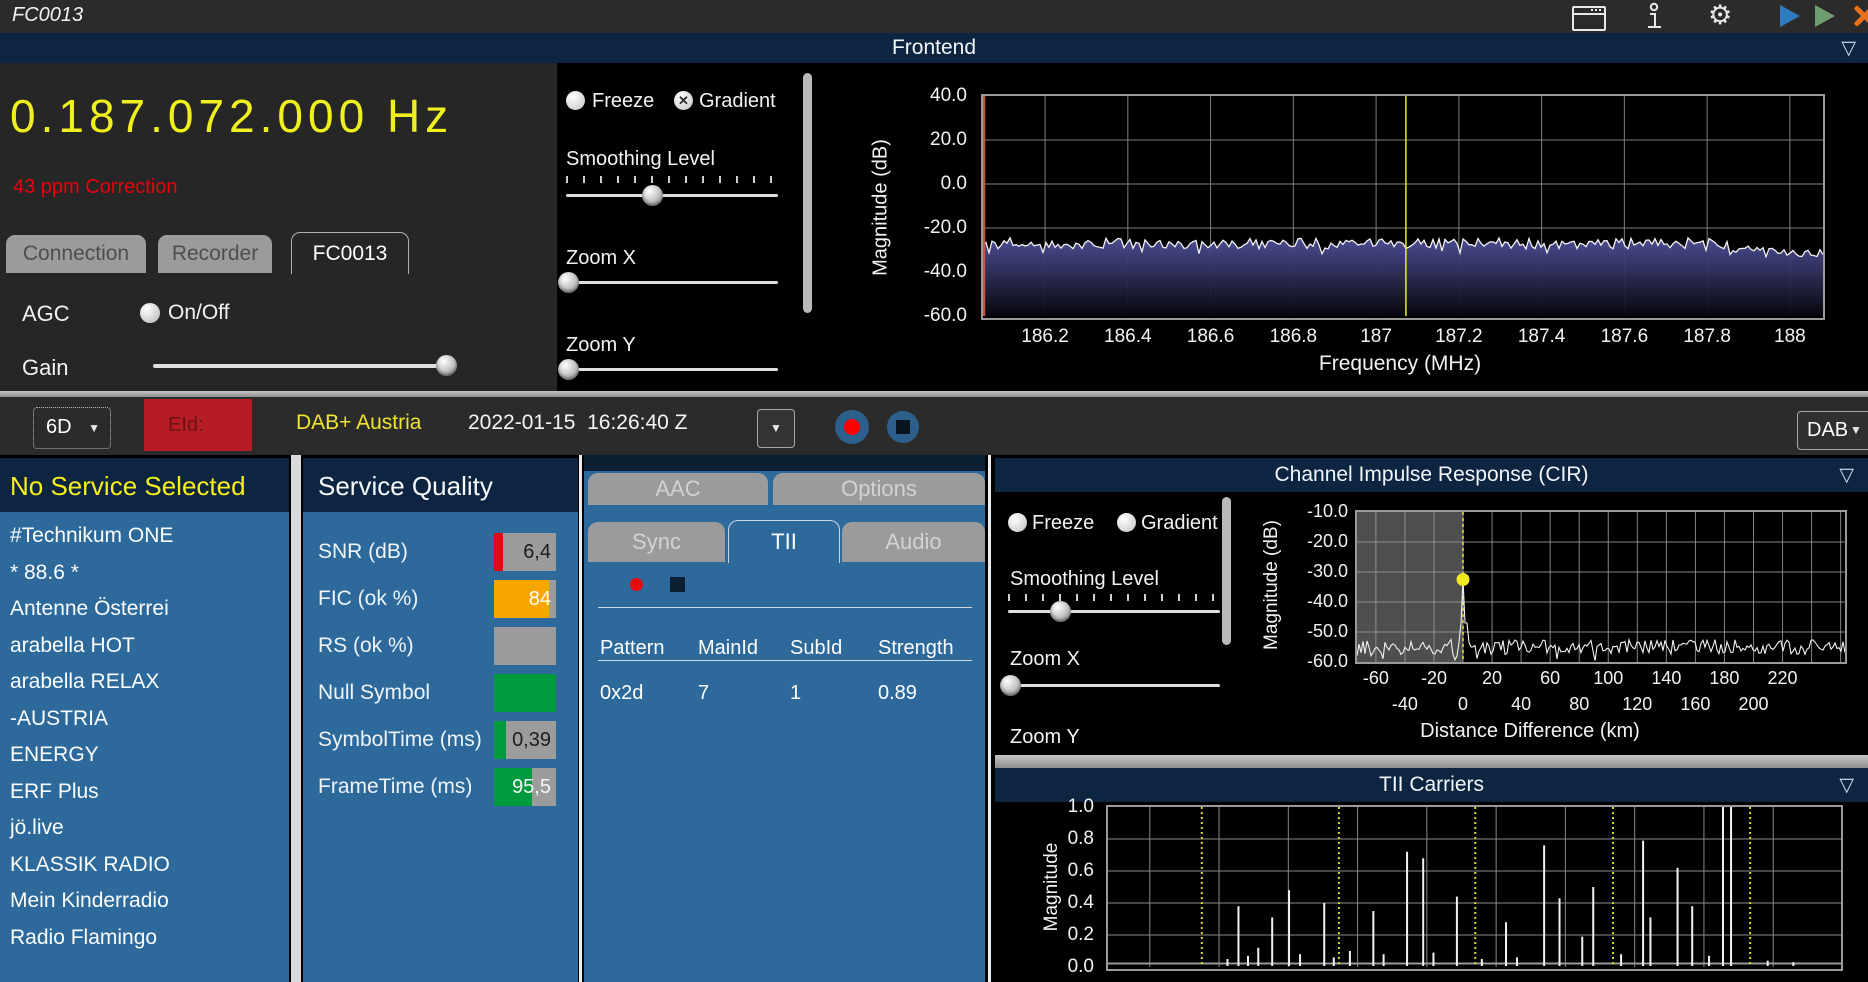 The image size is (1868, 982). I want to click on gain-slider-handle, so click(446, 365).